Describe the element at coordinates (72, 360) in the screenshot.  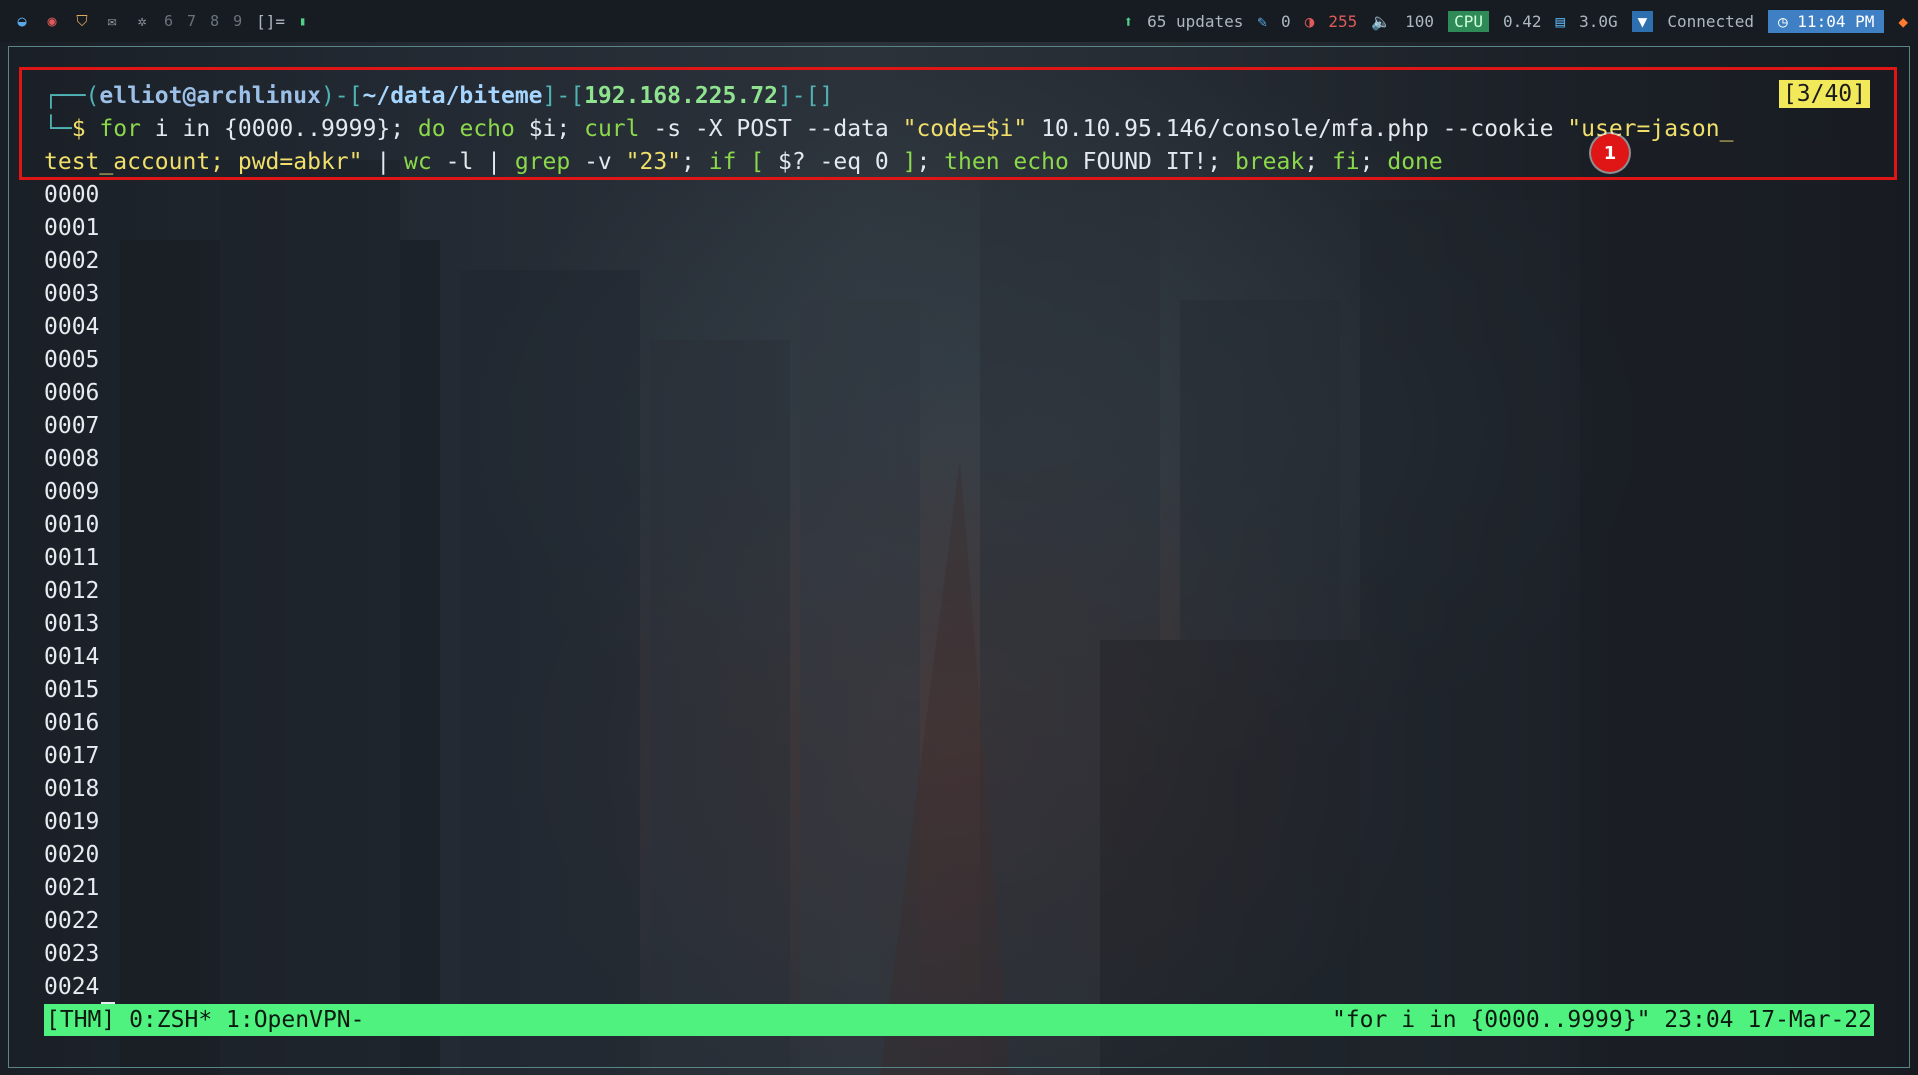
I see `output-line: 0005` at that location.